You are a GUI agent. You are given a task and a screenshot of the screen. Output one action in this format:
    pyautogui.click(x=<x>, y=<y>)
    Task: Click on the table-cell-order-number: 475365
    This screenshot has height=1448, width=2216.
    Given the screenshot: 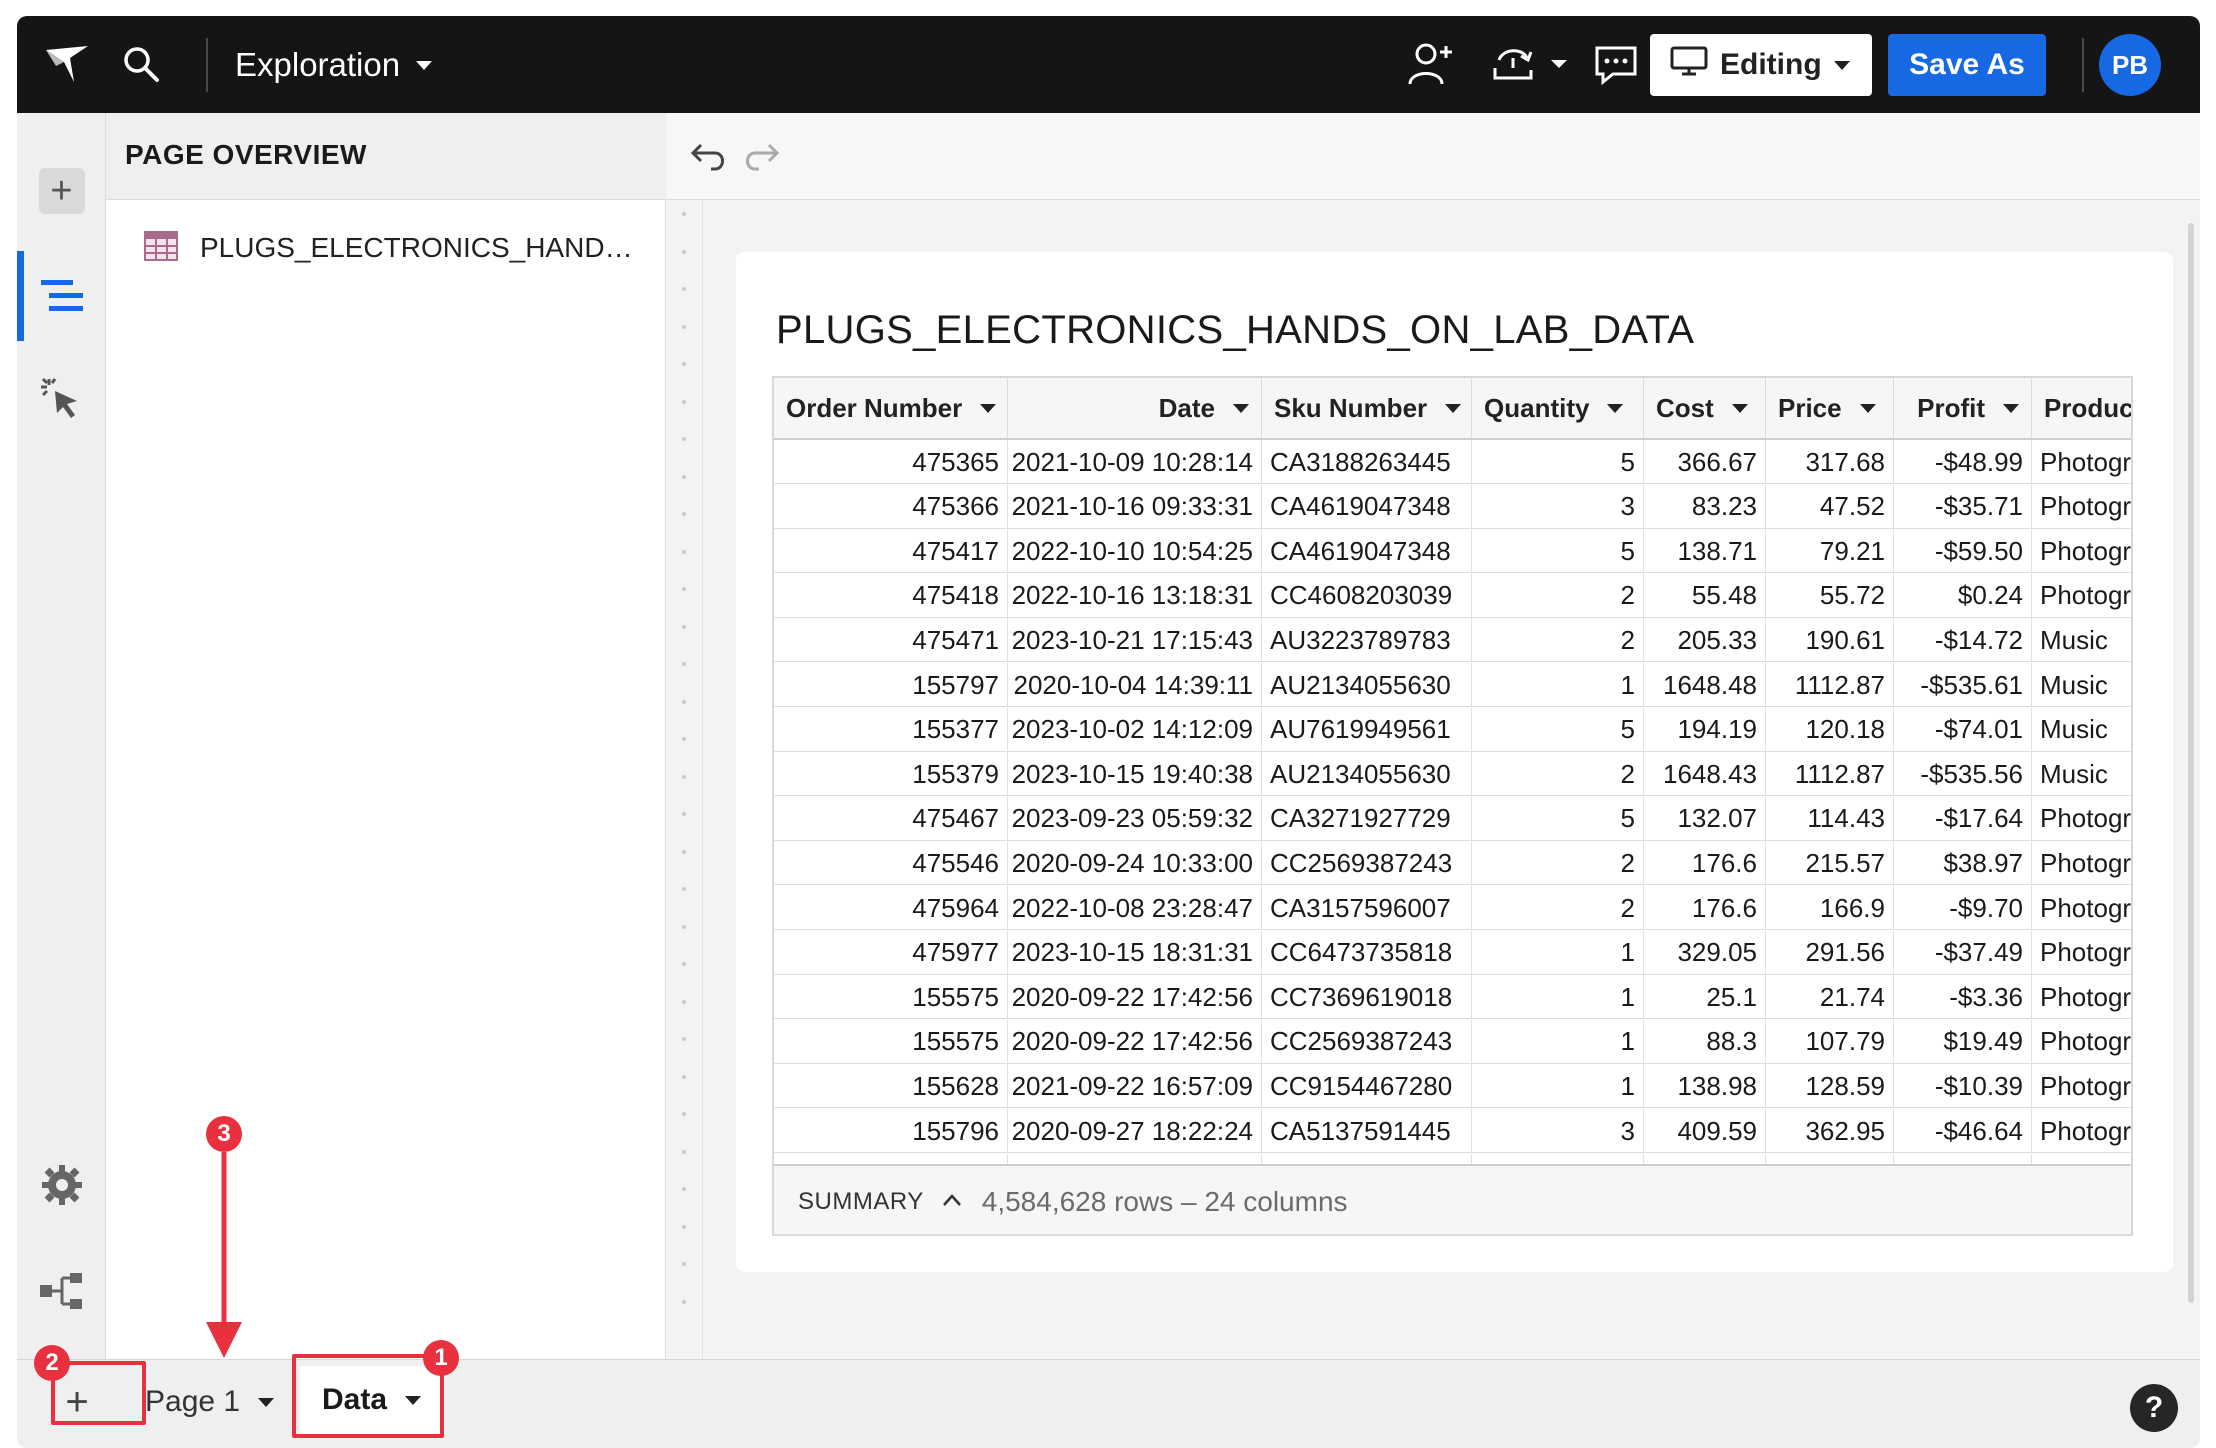 What is the action you would take?
    pyautogui.click(x=891, y=462)
    